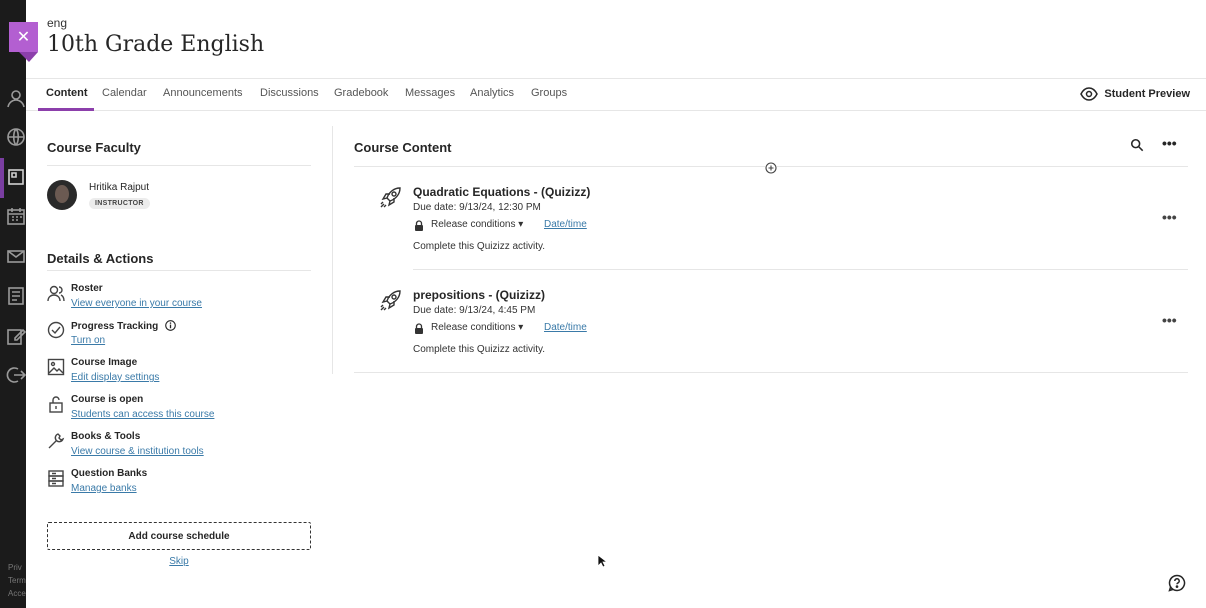 The image size is (1206, 608). I want to click on course-title: 10th Grade English, so click(156, 44).